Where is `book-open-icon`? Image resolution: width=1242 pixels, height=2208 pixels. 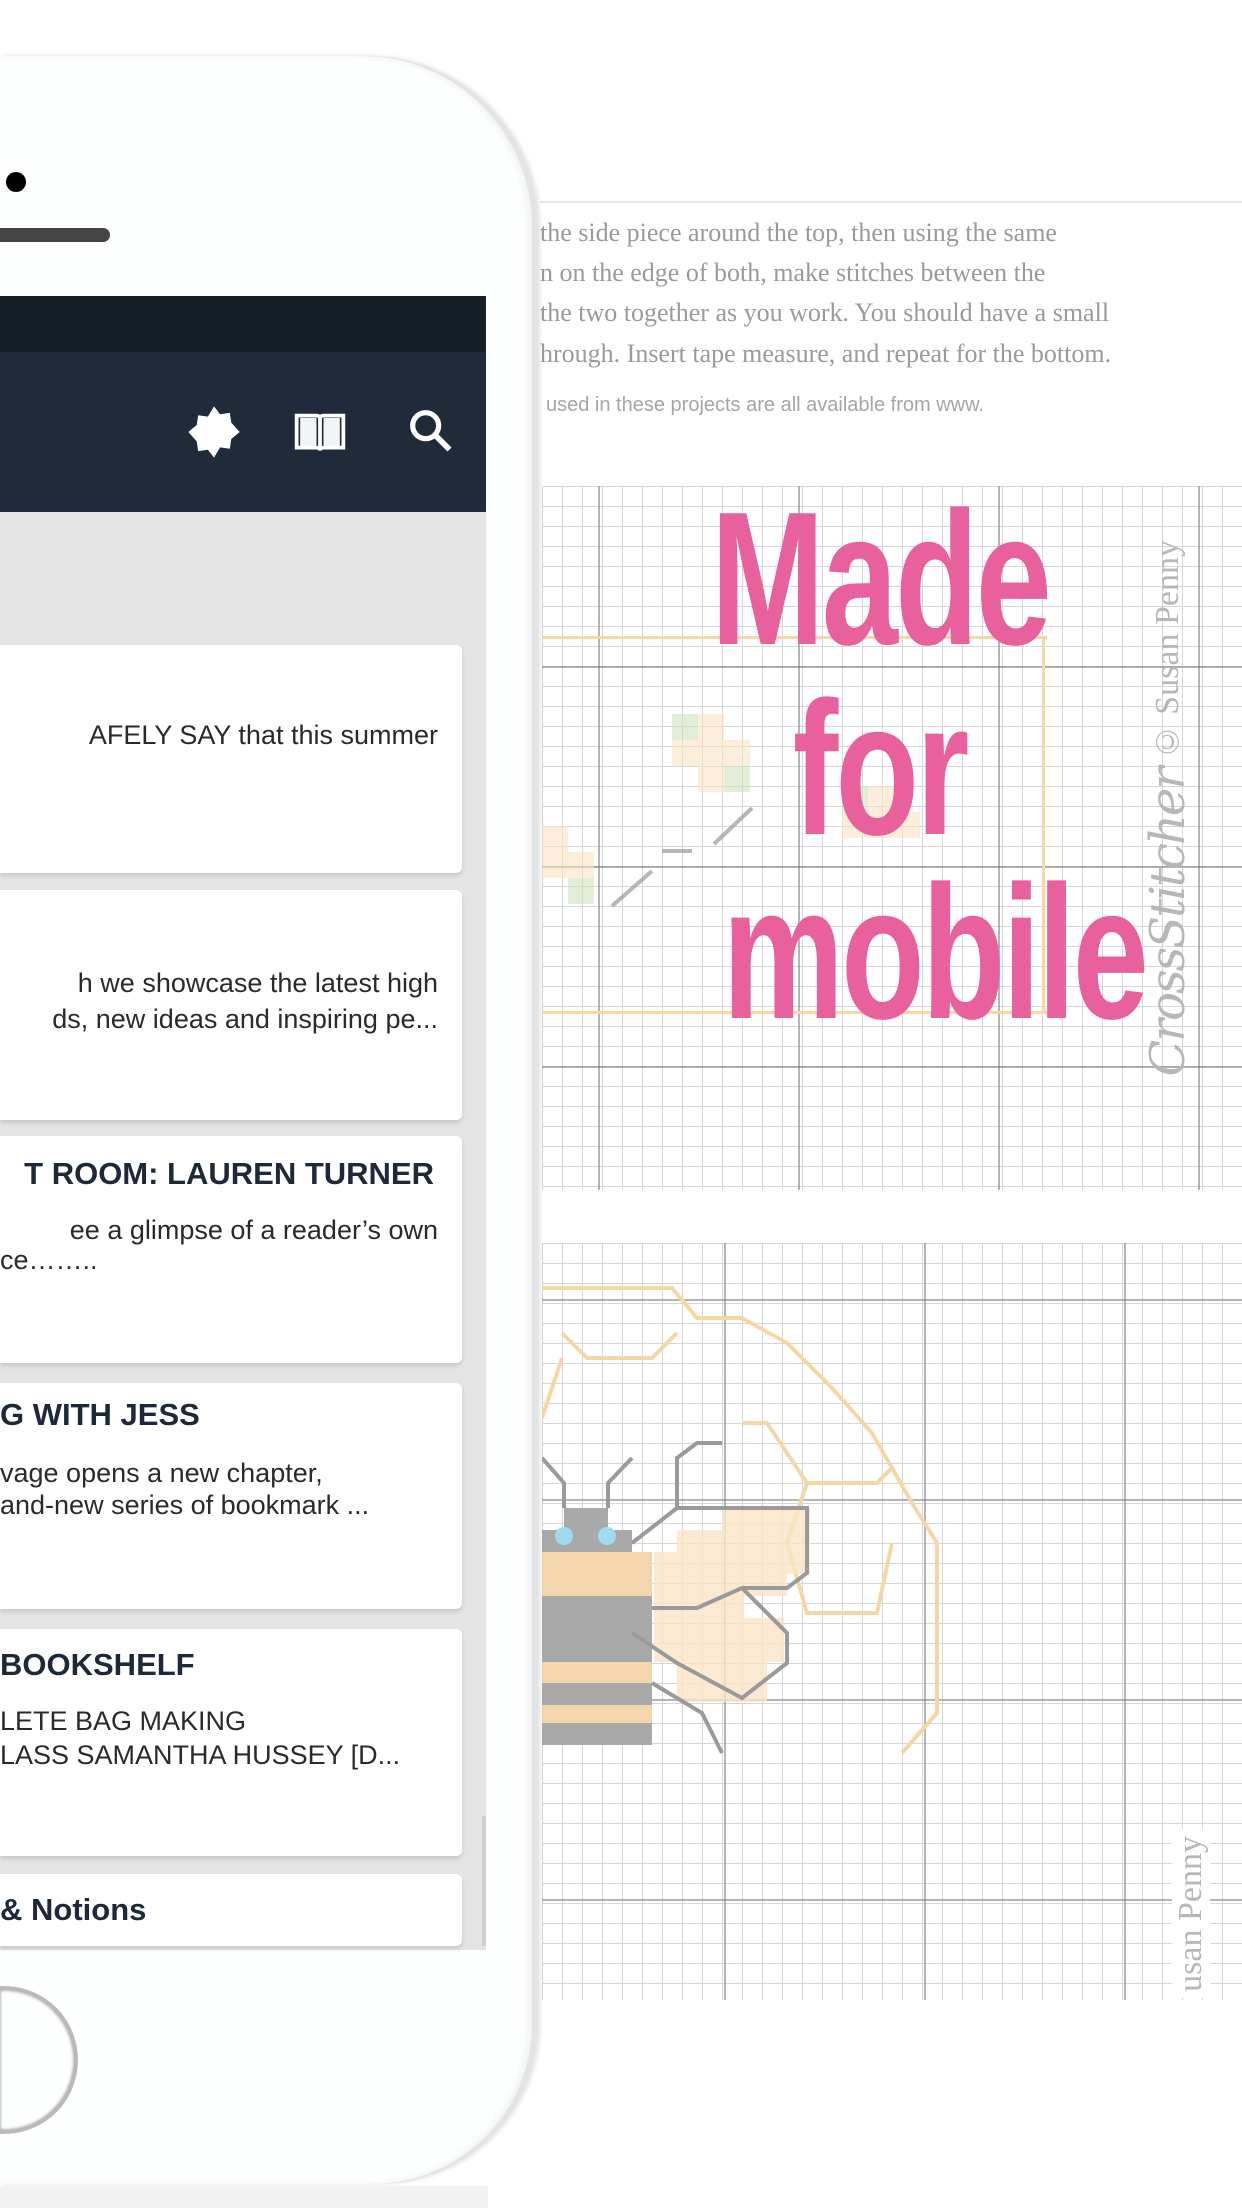
book-open-icon is located at coordinates (320, 432).